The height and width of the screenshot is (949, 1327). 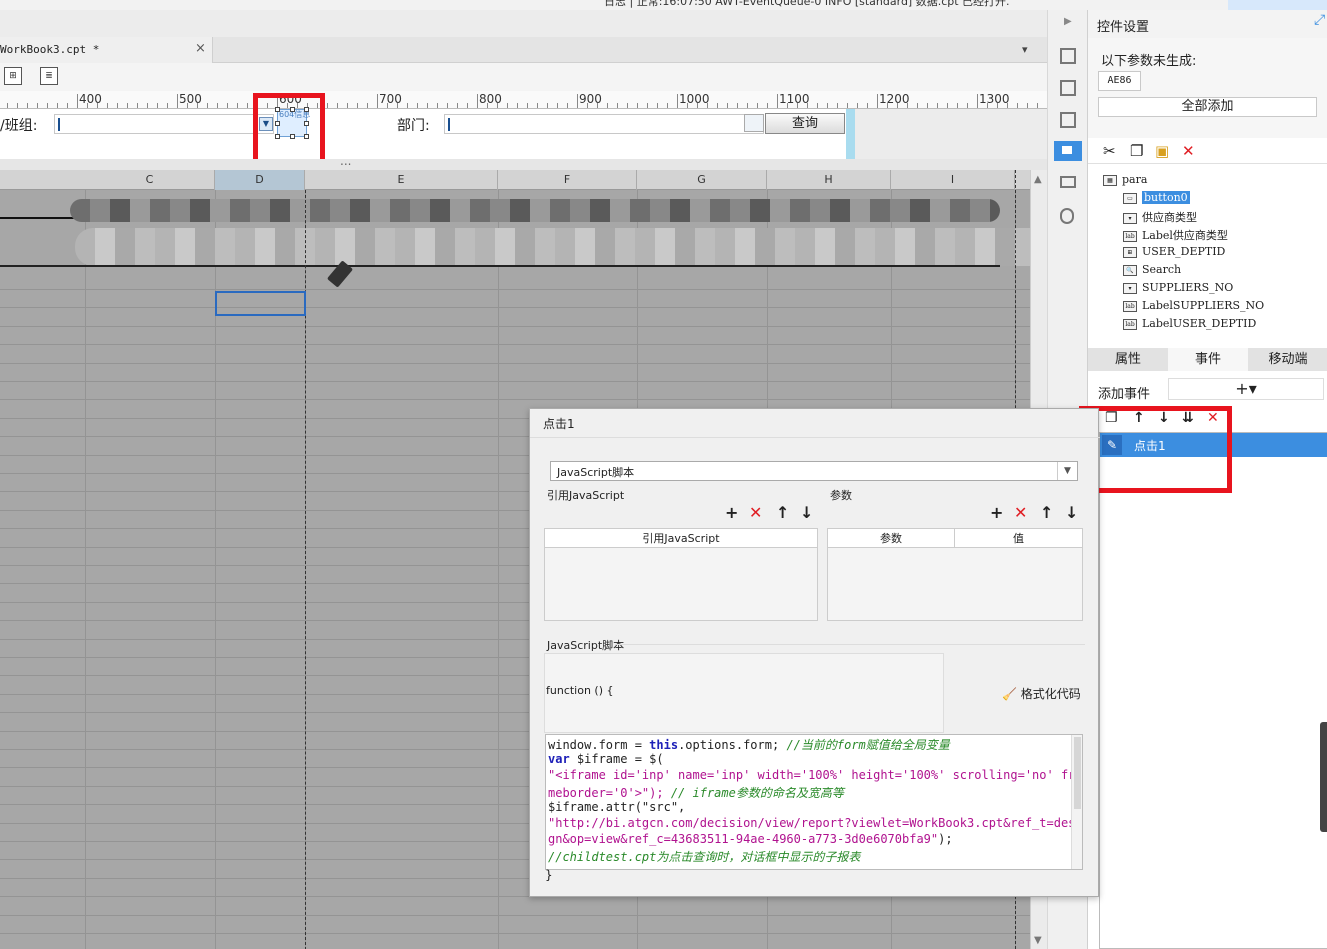 I want to click on format-code-button: 🧹 格式化代码, so click(x=1041, y=693).